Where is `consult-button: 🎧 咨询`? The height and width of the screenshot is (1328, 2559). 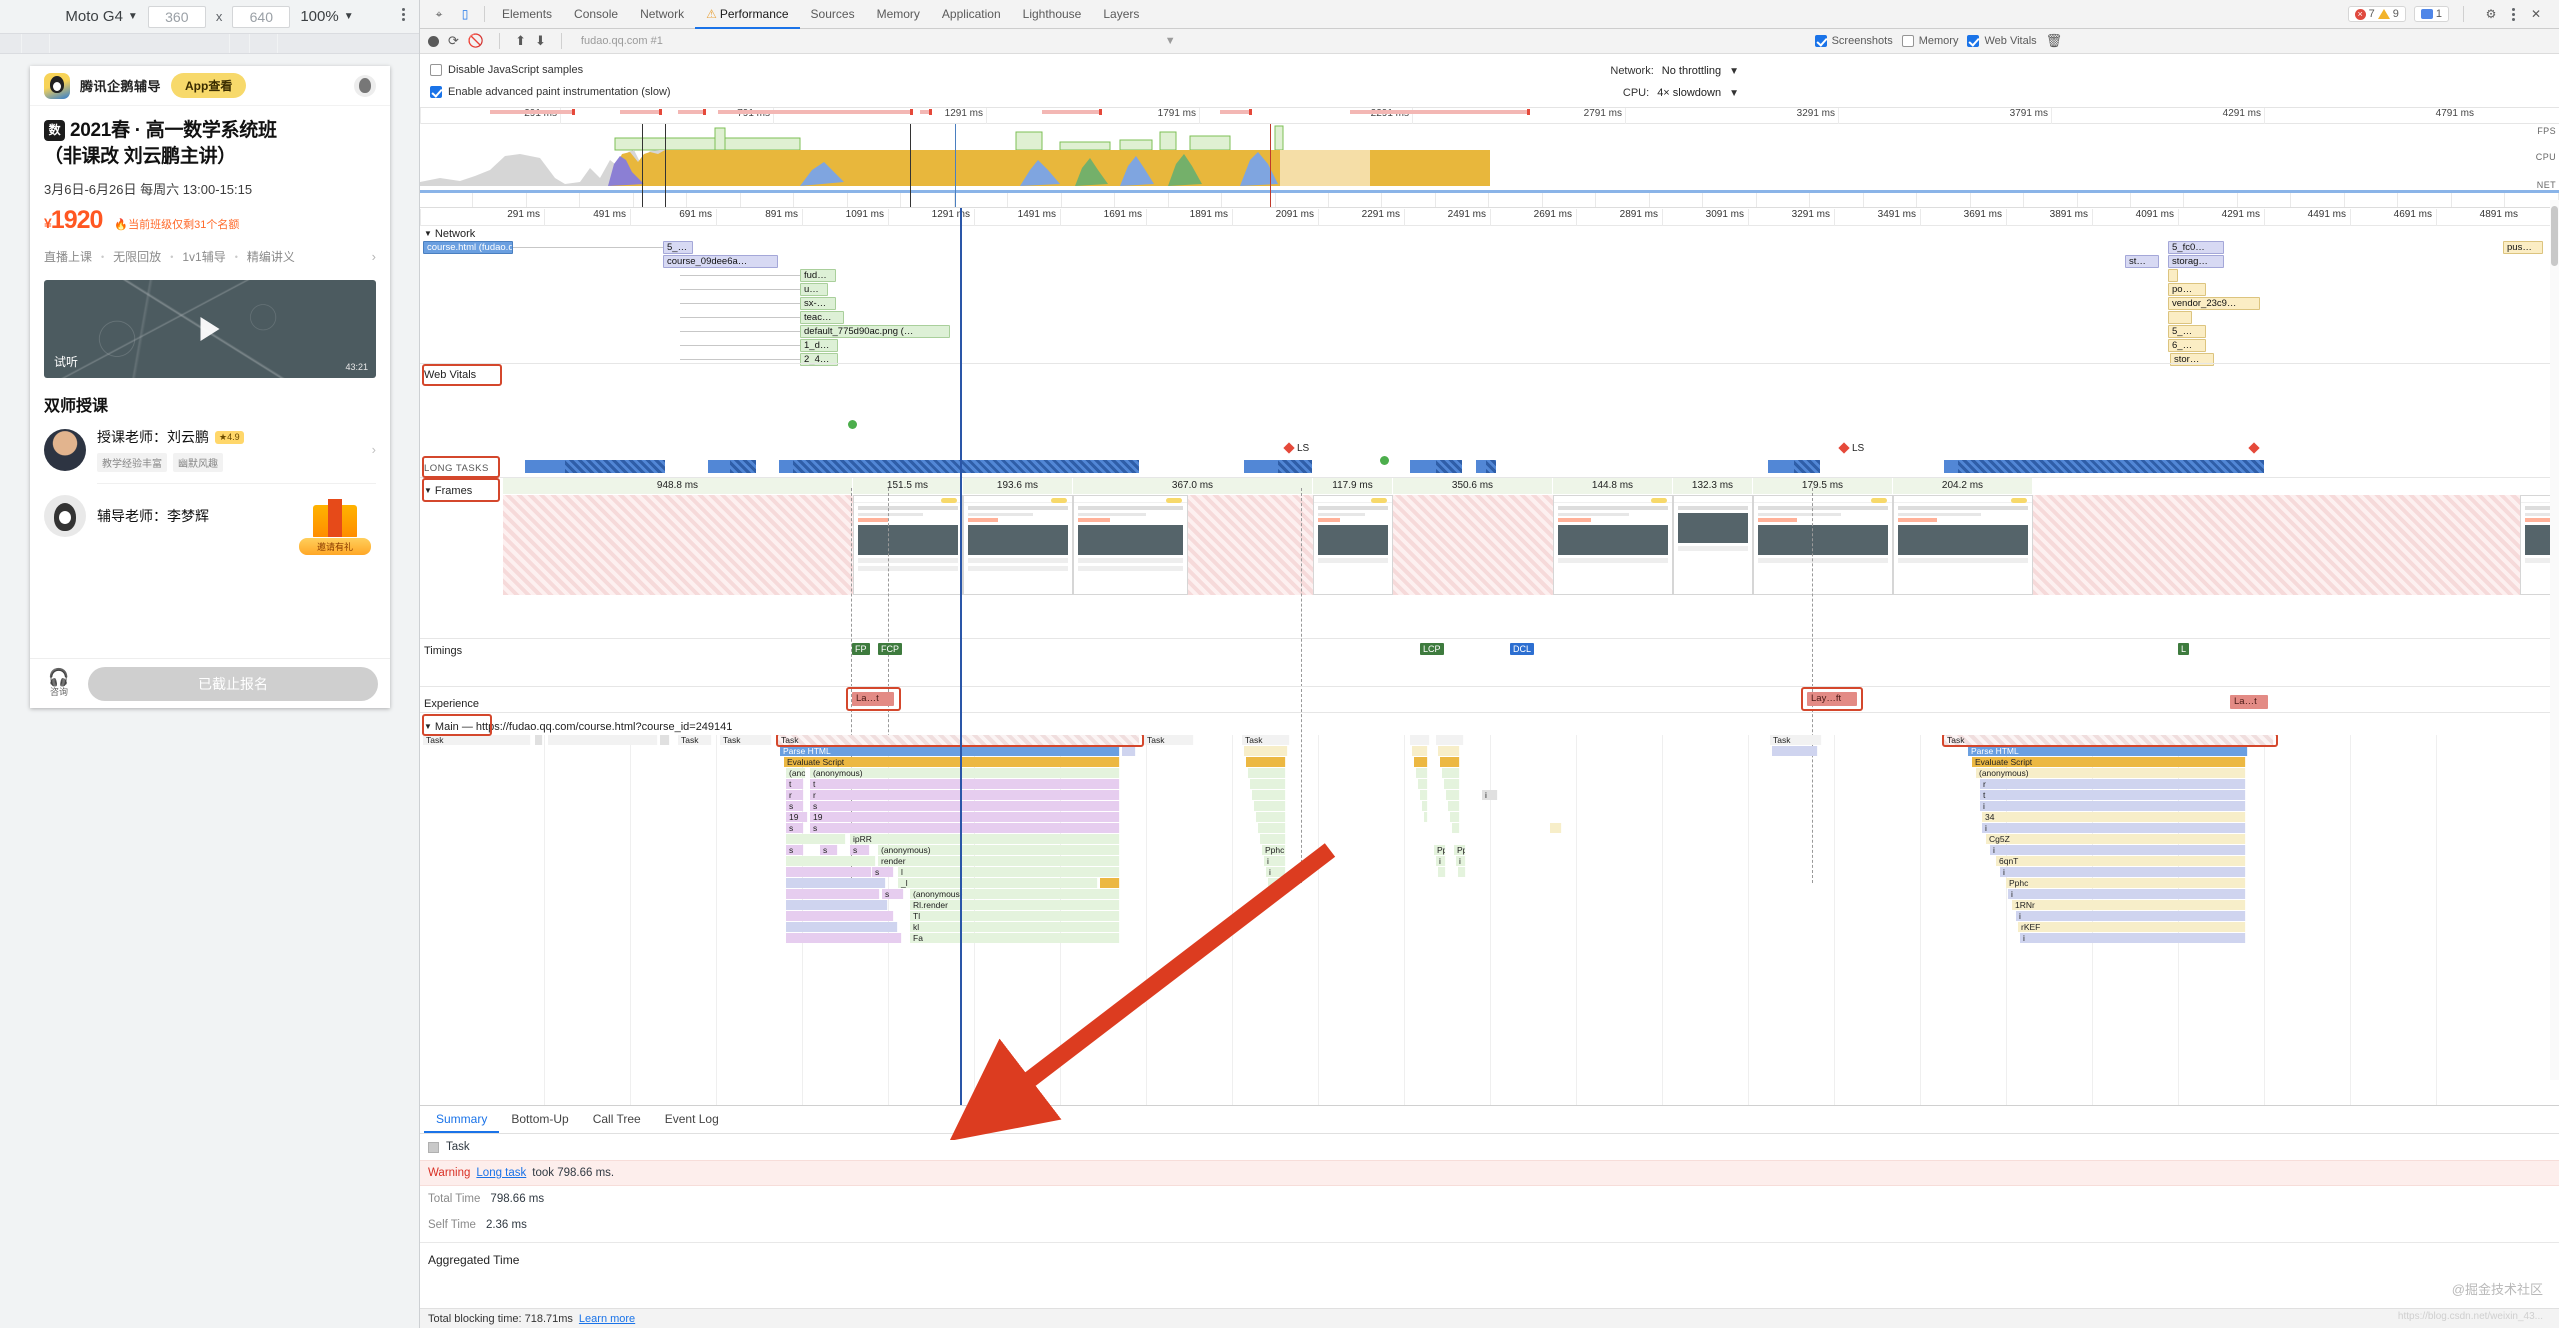
consult-button: 🎧 咨询 is located at coordinates (59, 683).